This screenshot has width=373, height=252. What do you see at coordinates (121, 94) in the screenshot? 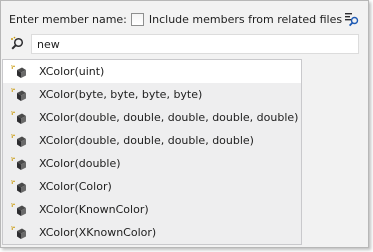
I see `result-label: XColor(byte, byte, byte, byte)` at bounding box center [121, 94].